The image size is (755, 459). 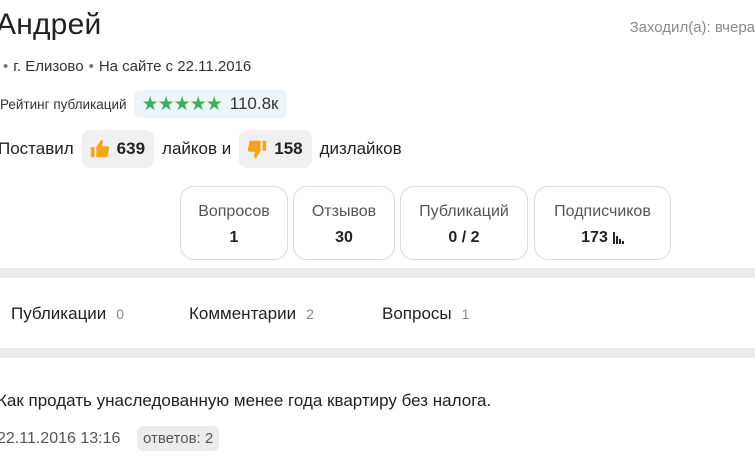 I want to click on tab-comments: Комментарии 2, so click(x=251, y=314).